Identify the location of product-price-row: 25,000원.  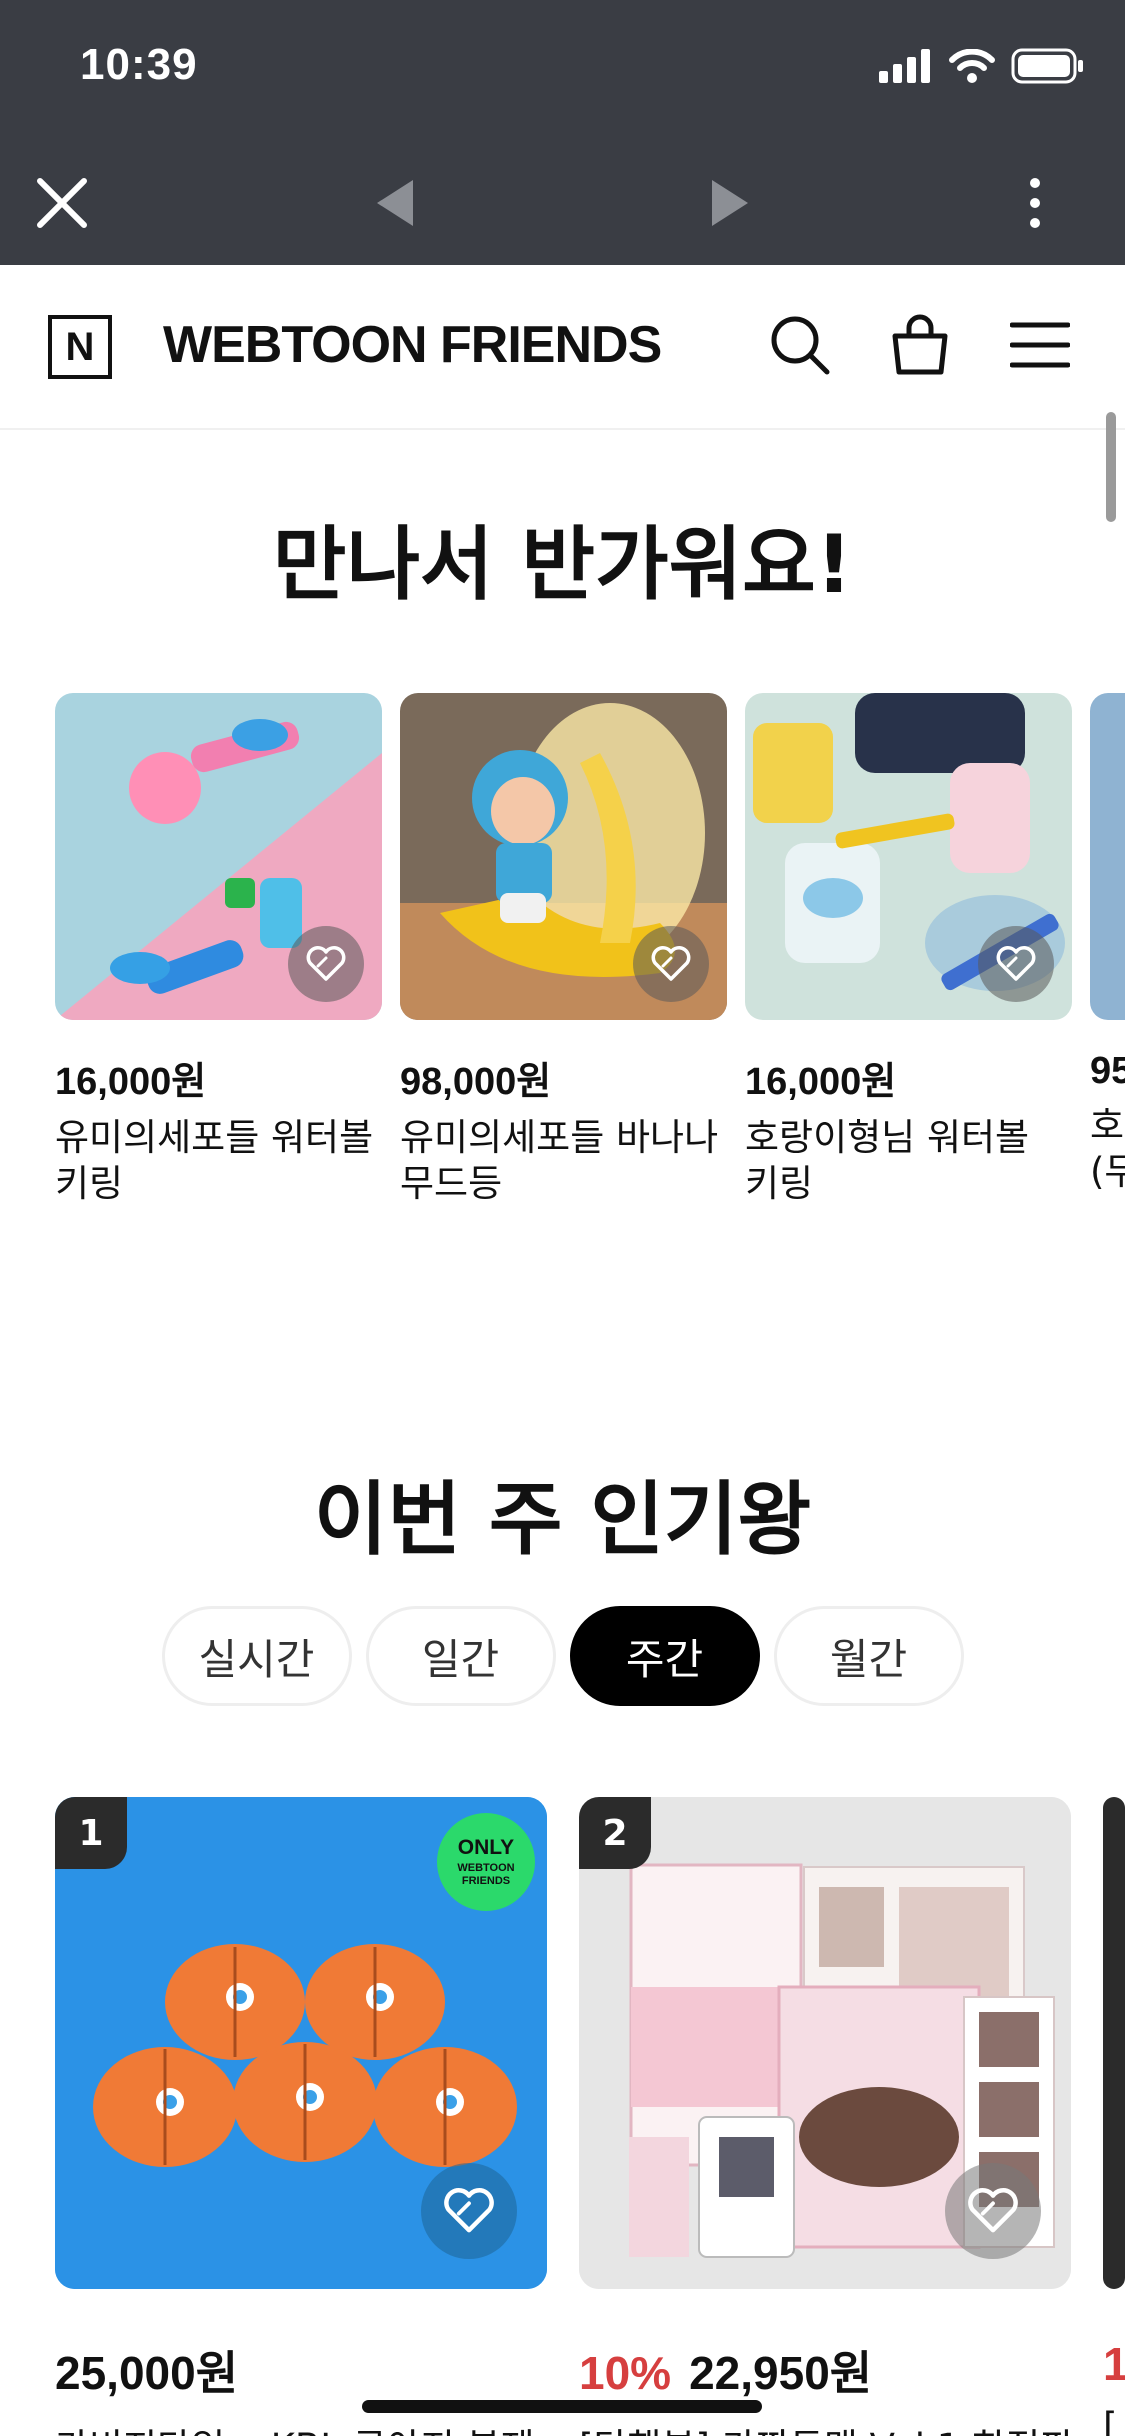
(301, 2370).